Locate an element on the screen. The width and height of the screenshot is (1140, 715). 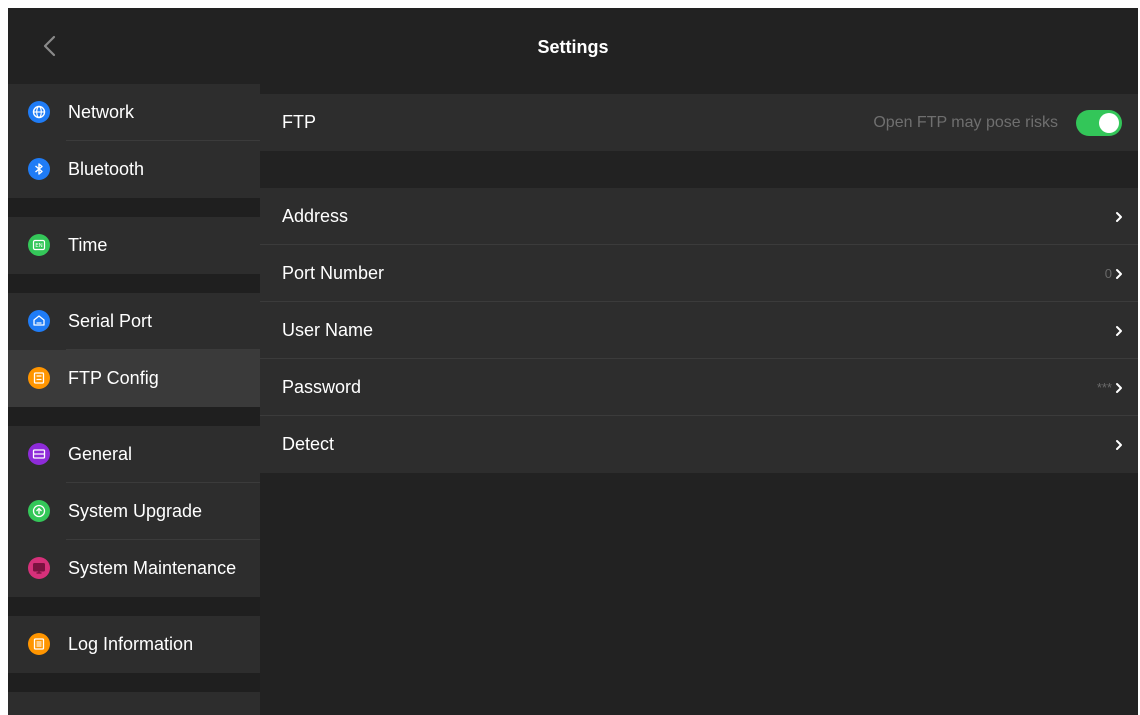
sidebar-item-serial-port: Serial Port is located at coordinates (134, 321).